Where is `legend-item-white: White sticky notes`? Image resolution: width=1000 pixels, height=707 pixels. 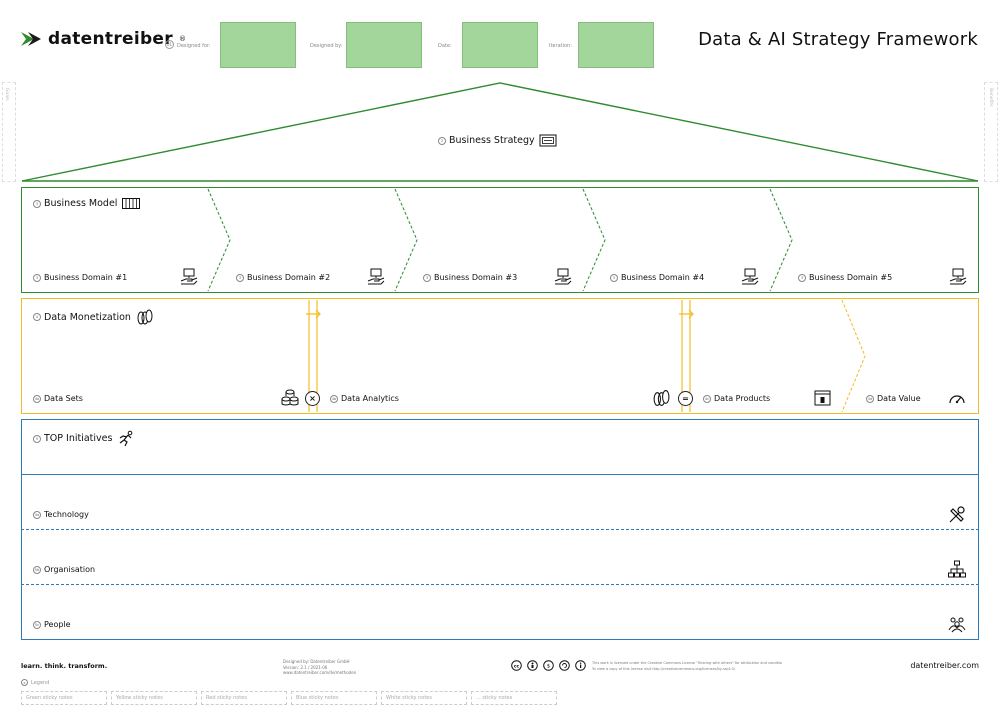 legend-item-white: White sticky notes is located at coordinates (424, 698).